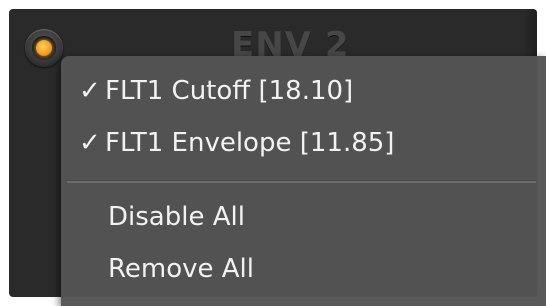 Image resolution: width=546 pixels, height=306 pixels. What do you see at coordinates (250, 143) in the screenshot?
I see `menu-item-label: FLT1 Envelope [11.85]` at bounding box center [250, 143].